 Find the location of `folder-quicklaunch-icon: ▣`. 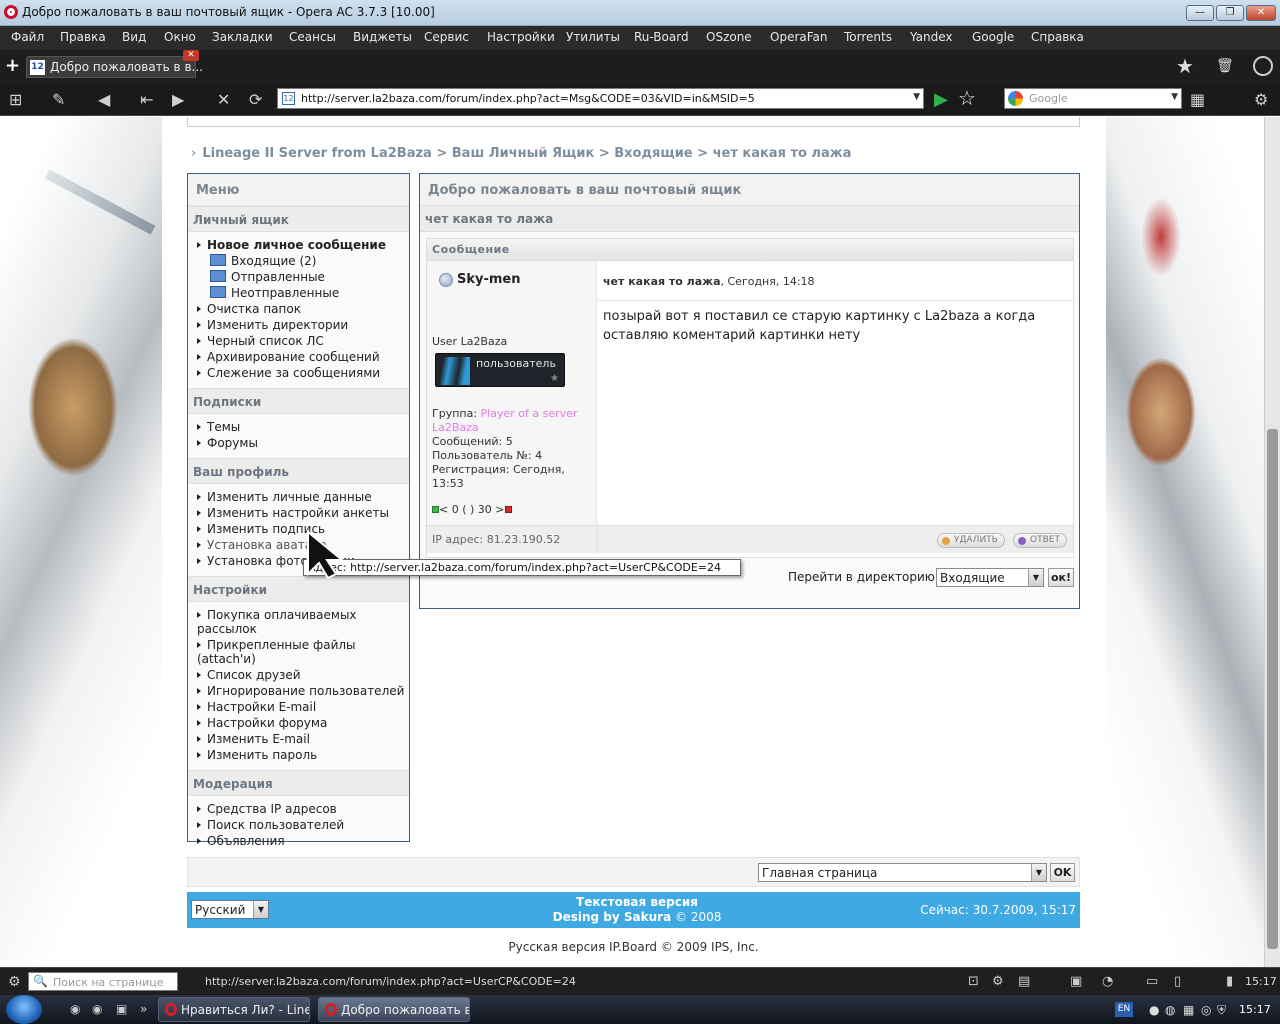

folder-quicklaunch-icon: ▣ is located at coordinates (121, 1009).